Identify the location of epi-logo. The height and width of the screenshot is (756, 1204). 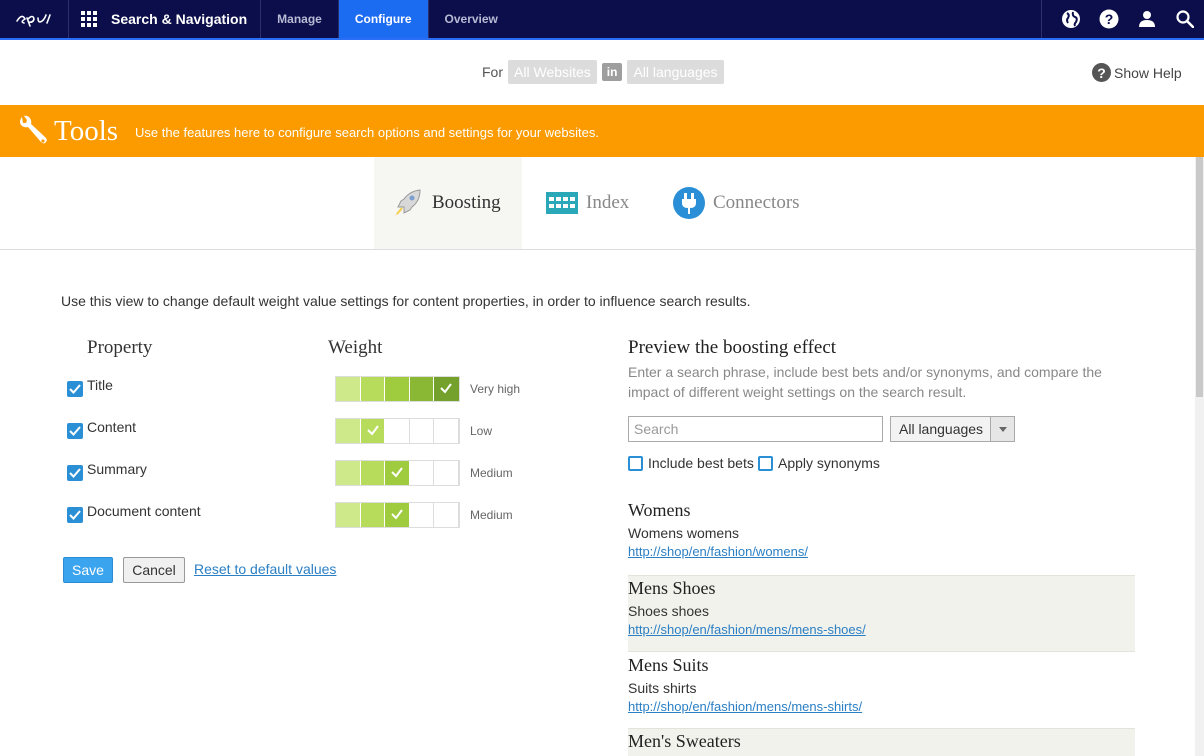
(34, 19).